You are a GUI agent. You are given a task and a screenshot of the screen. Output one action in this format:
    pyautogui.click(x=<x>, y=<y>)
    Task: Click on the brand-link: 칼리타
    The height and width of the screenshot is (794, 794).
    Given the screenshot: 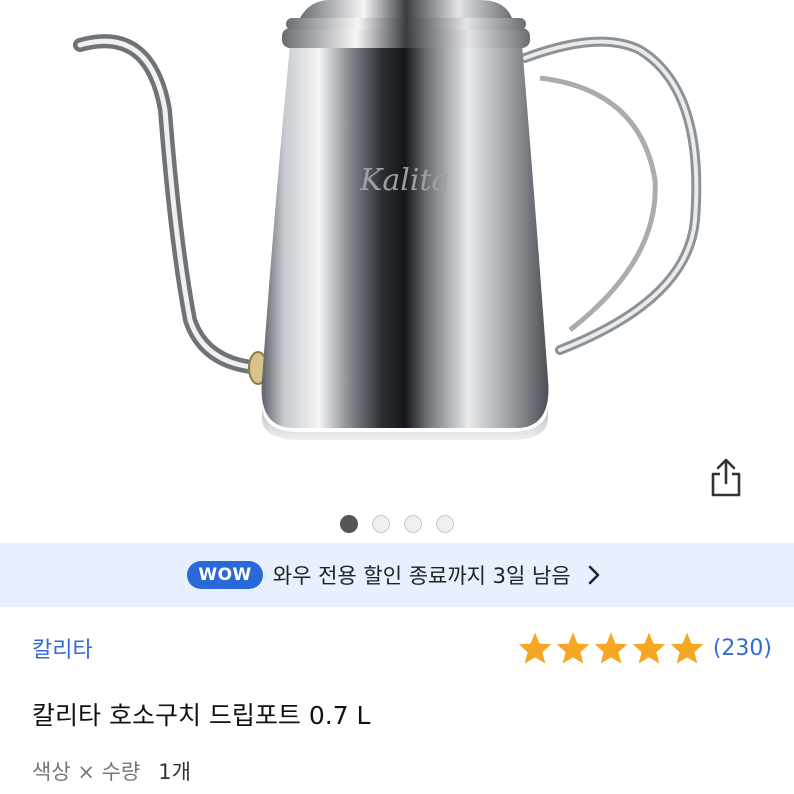 What is the action you would take?
    pyautogui.click(x=62, y=648)
    